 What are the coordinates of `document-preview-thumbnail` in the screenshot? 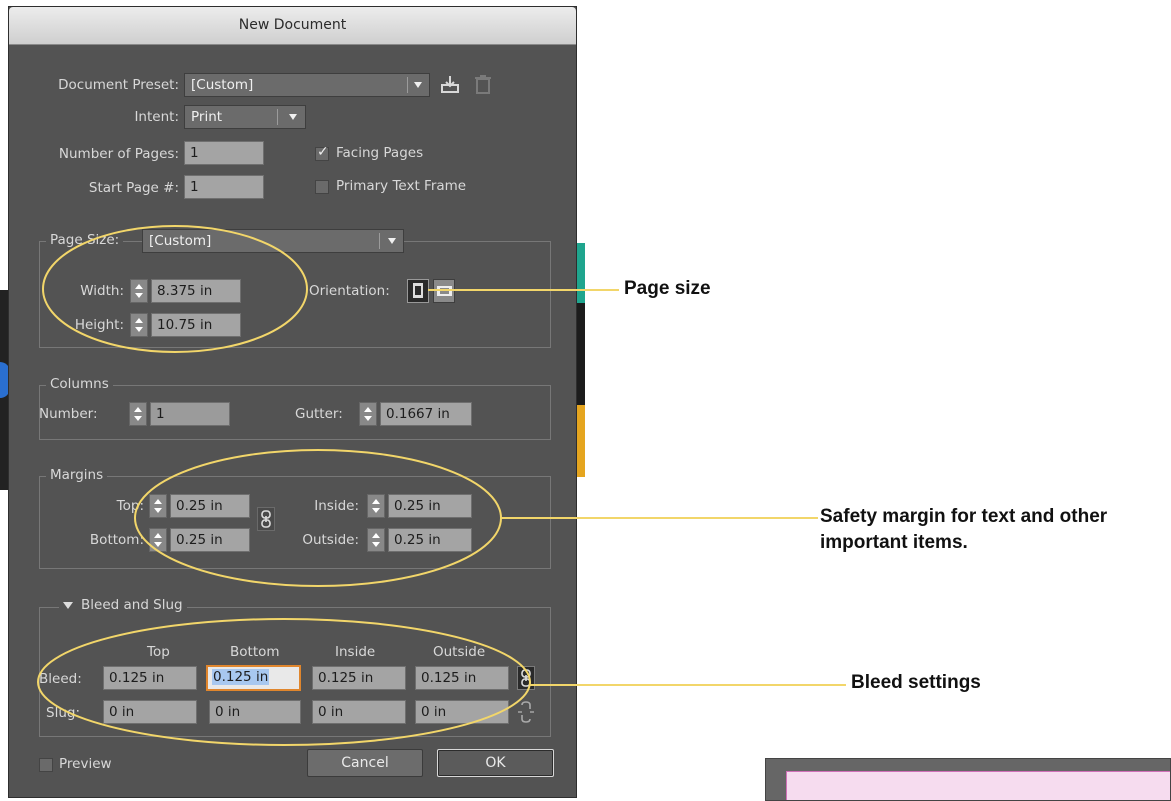 It's located at (968, 779).